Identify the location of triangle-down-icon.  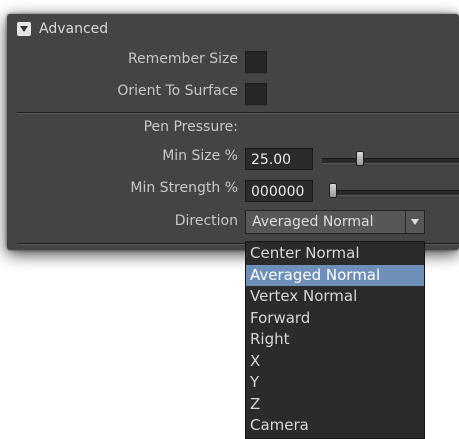
(24, 29).